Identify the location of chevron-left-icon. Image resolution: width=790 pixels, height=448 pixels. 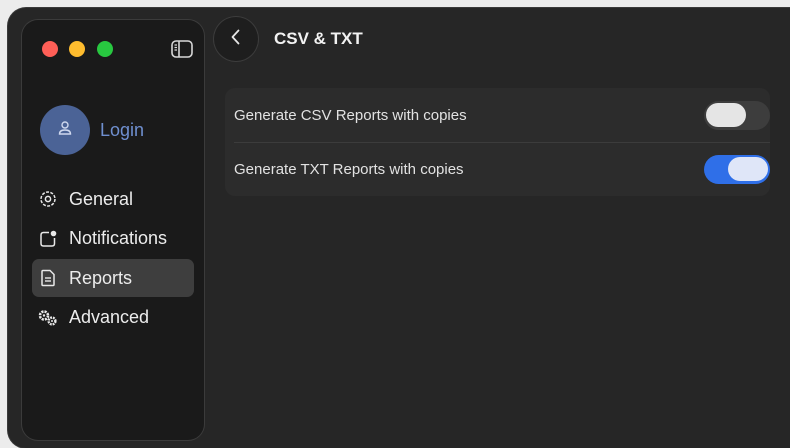
(236, 39).